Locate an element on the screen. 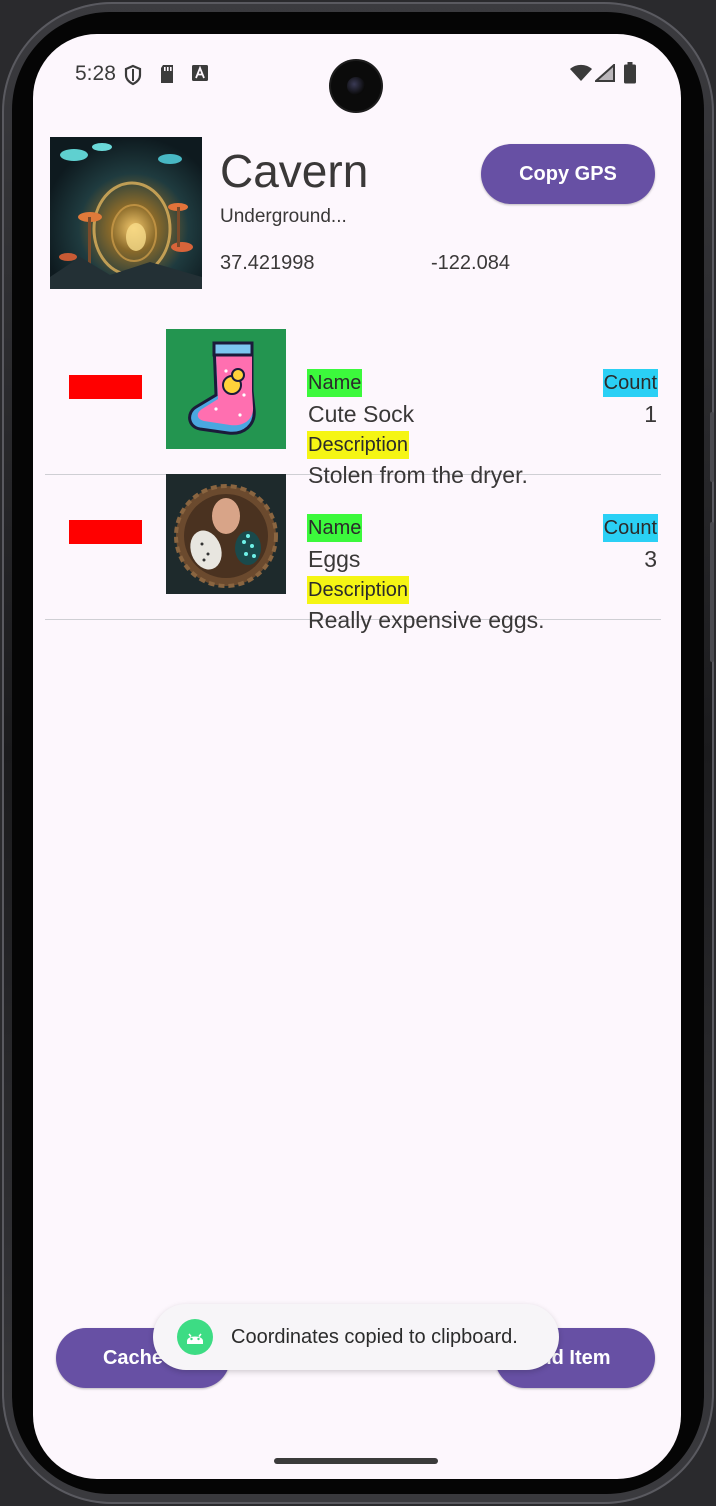 The height and width of the screenshot is (1506, 716). keyboard-a-icon is located at coordinates (200, 73).